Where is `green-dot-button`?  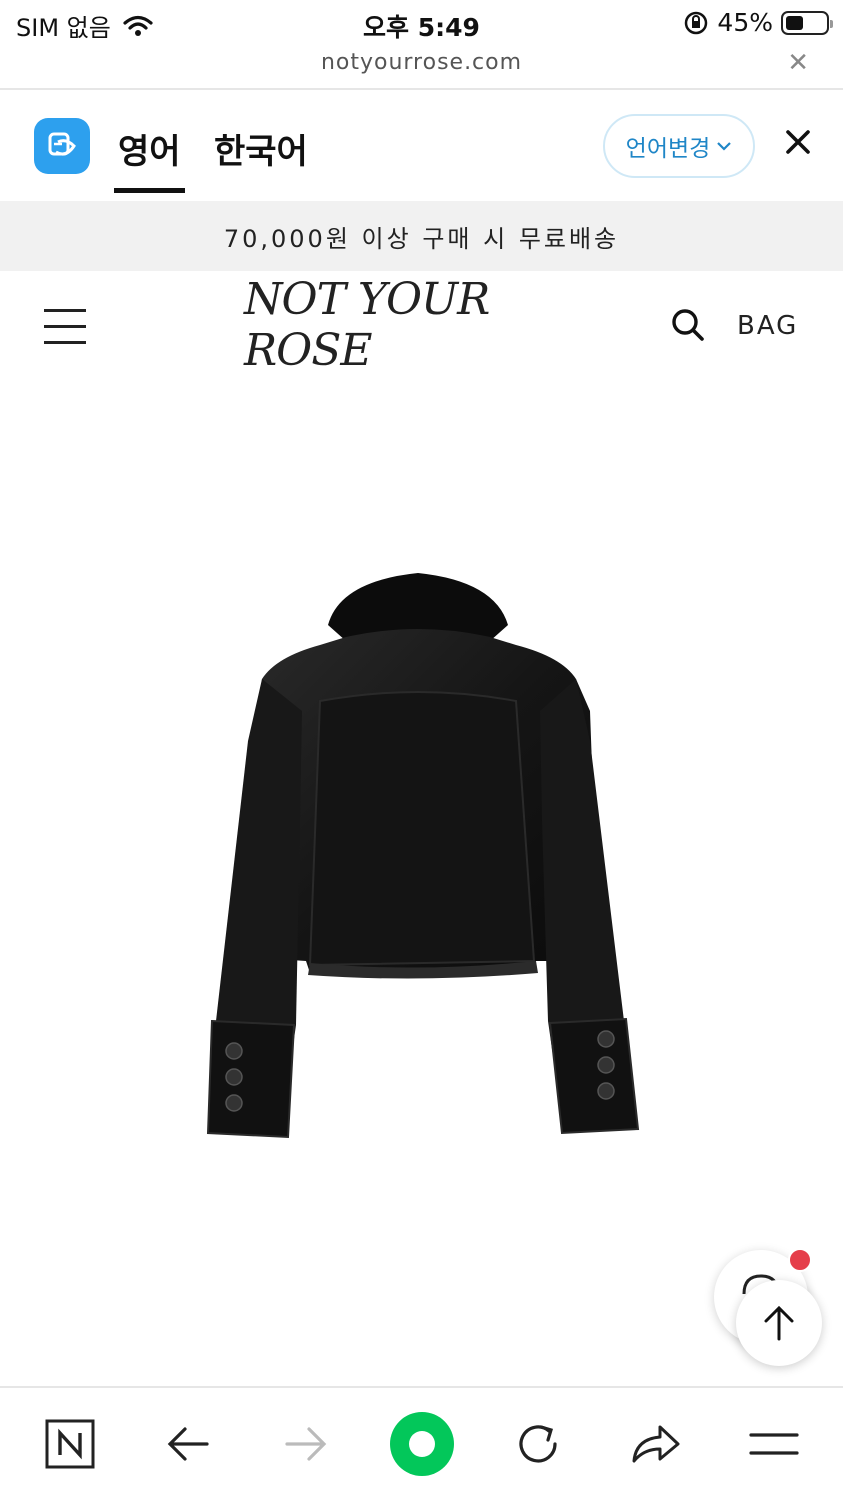
green-dot-button is located at coordinates (422, 1444).